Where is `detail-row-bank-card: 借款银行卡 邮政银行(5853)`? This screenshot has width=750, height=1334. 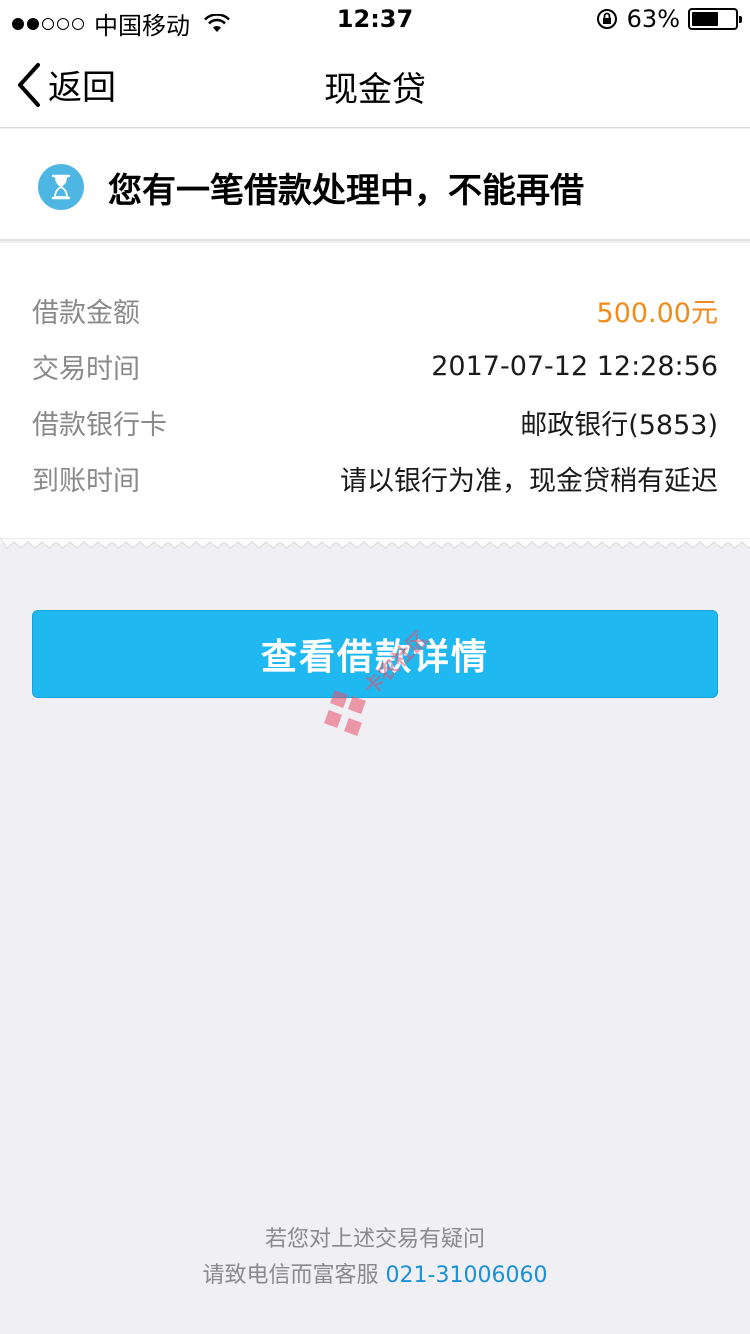
detail-row-bank-card: 借款银行卡 邮政银行(5853) is located at coordinates (375, 422).